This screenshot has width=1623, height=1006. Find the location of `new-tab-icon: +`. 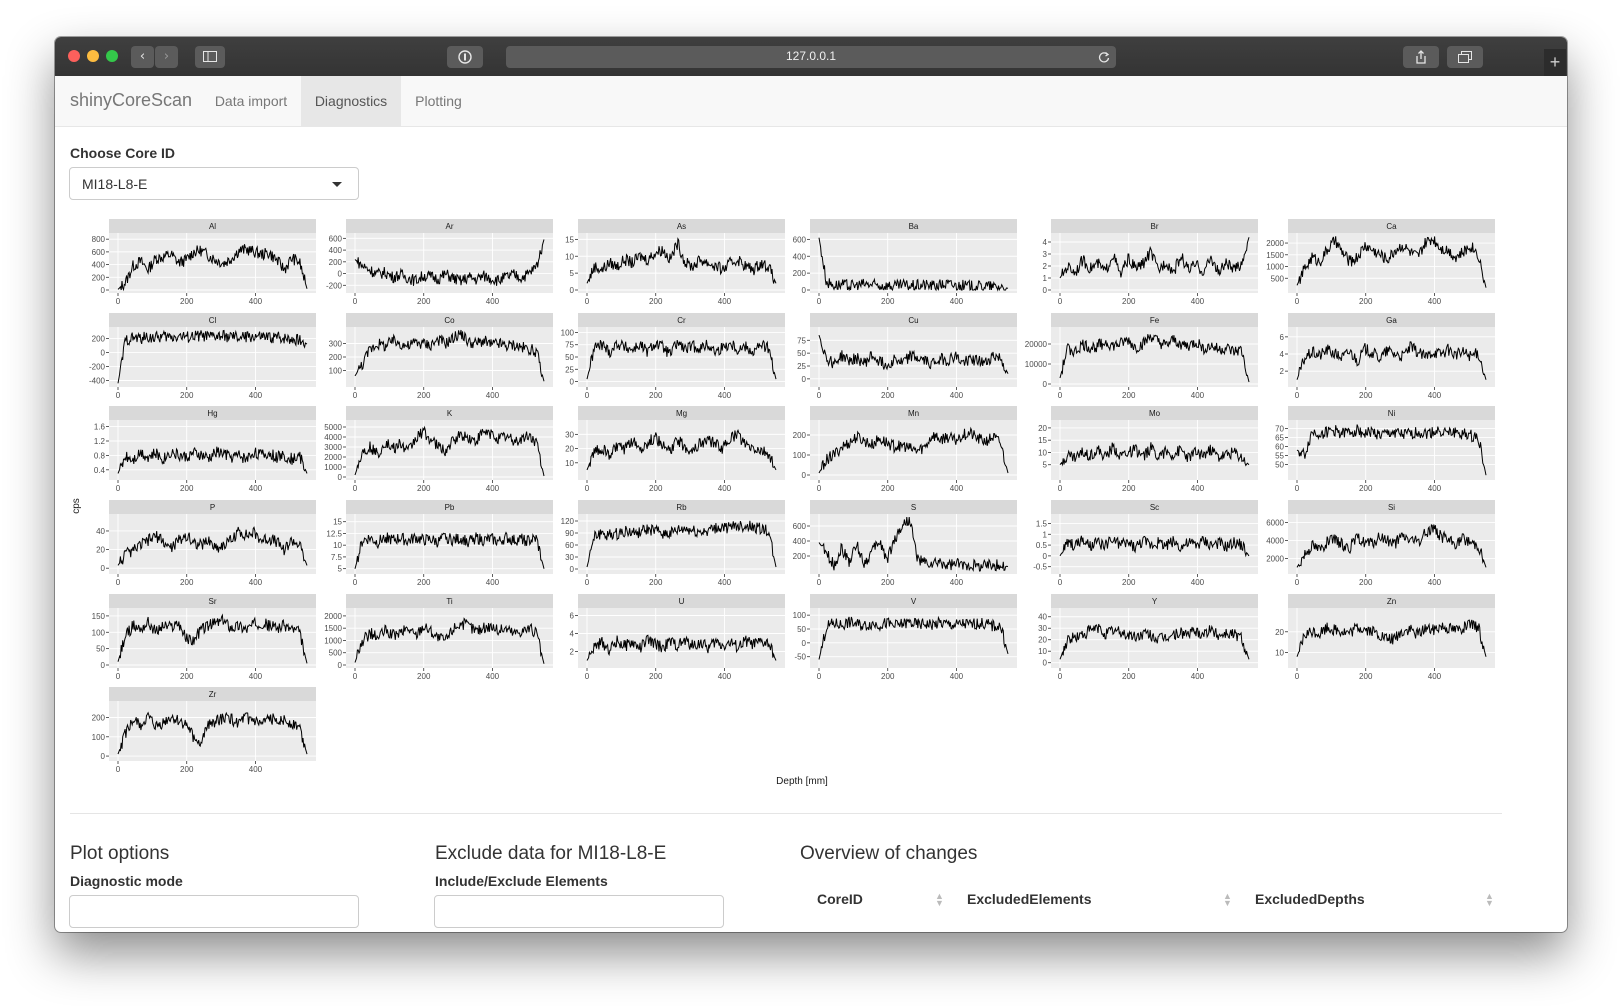

new-tab-icon: + is located at coordinates (1555, 62).